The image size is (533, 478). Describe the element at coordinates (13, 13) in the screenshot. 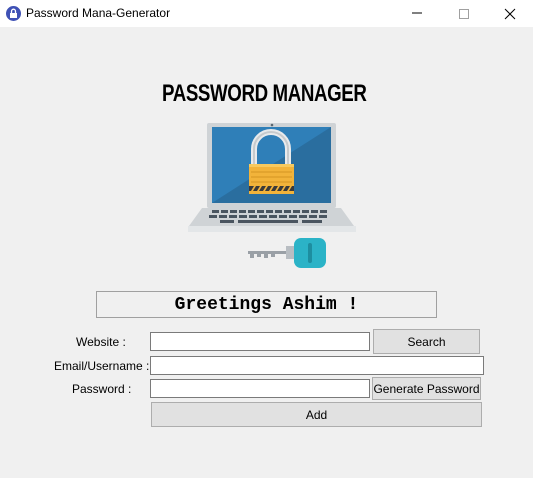

I see `lock-shield-icon` at that location.